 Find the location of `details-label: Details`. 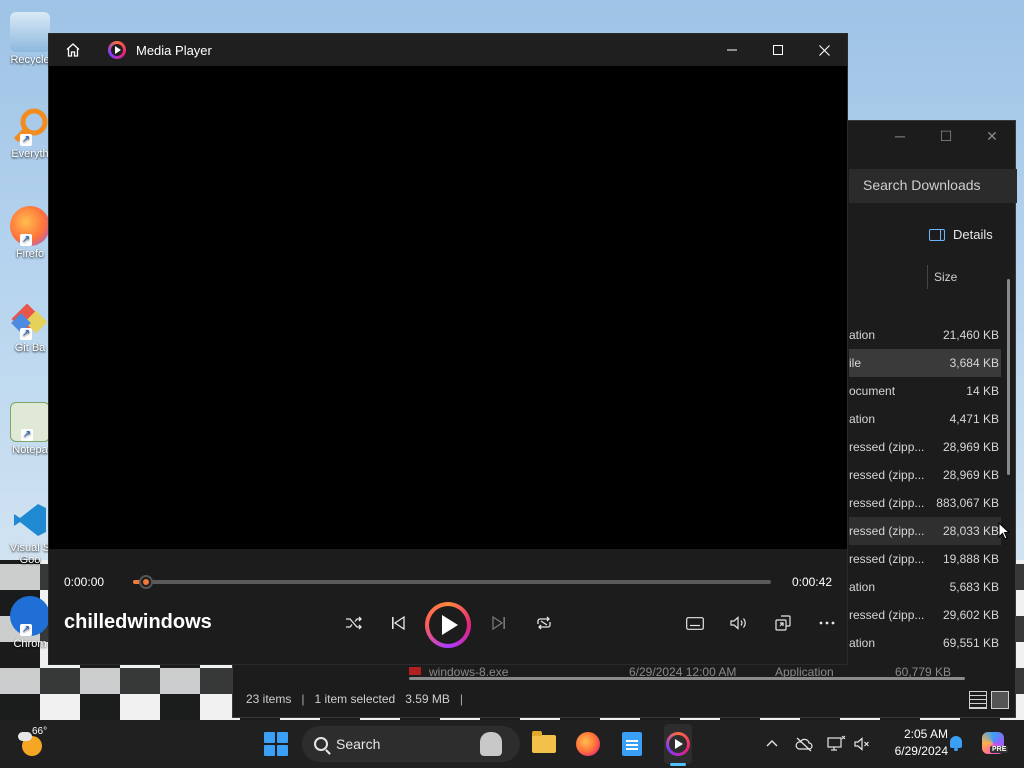

details-label: Details is located at coordinates (973, 234).